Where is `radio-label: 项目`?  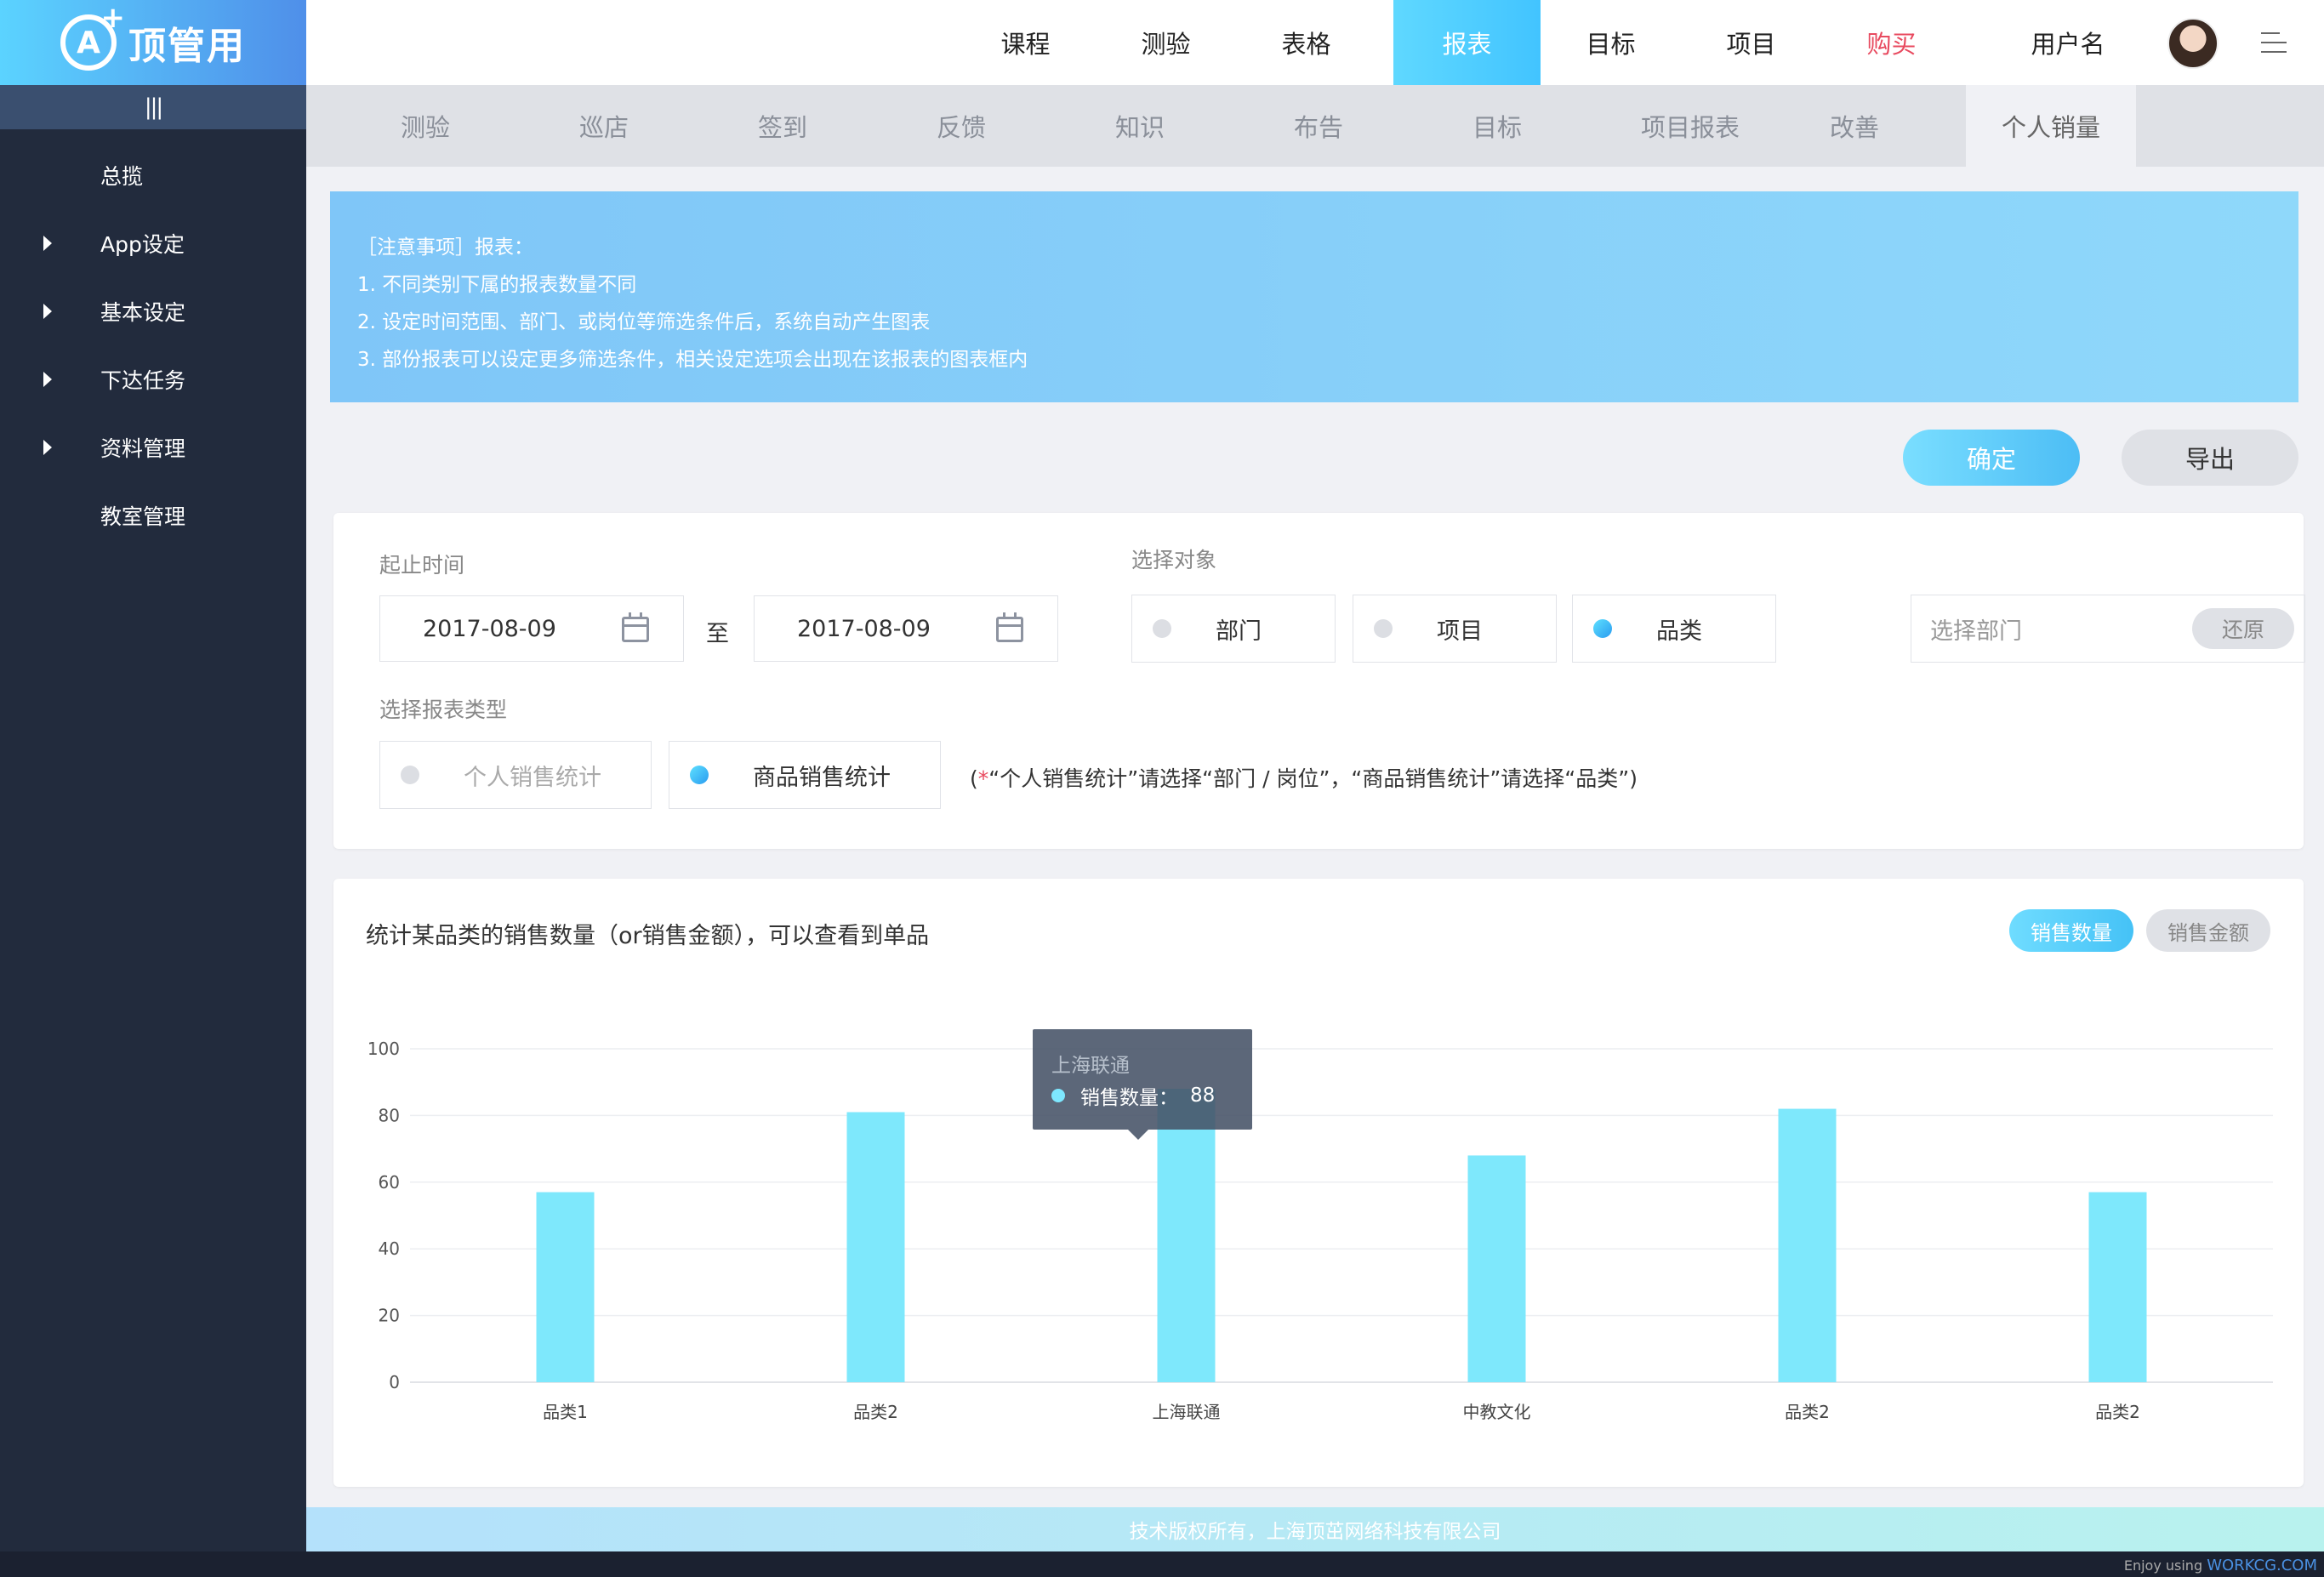 radio-label: 项目 is located at coordinates (1460, 632).